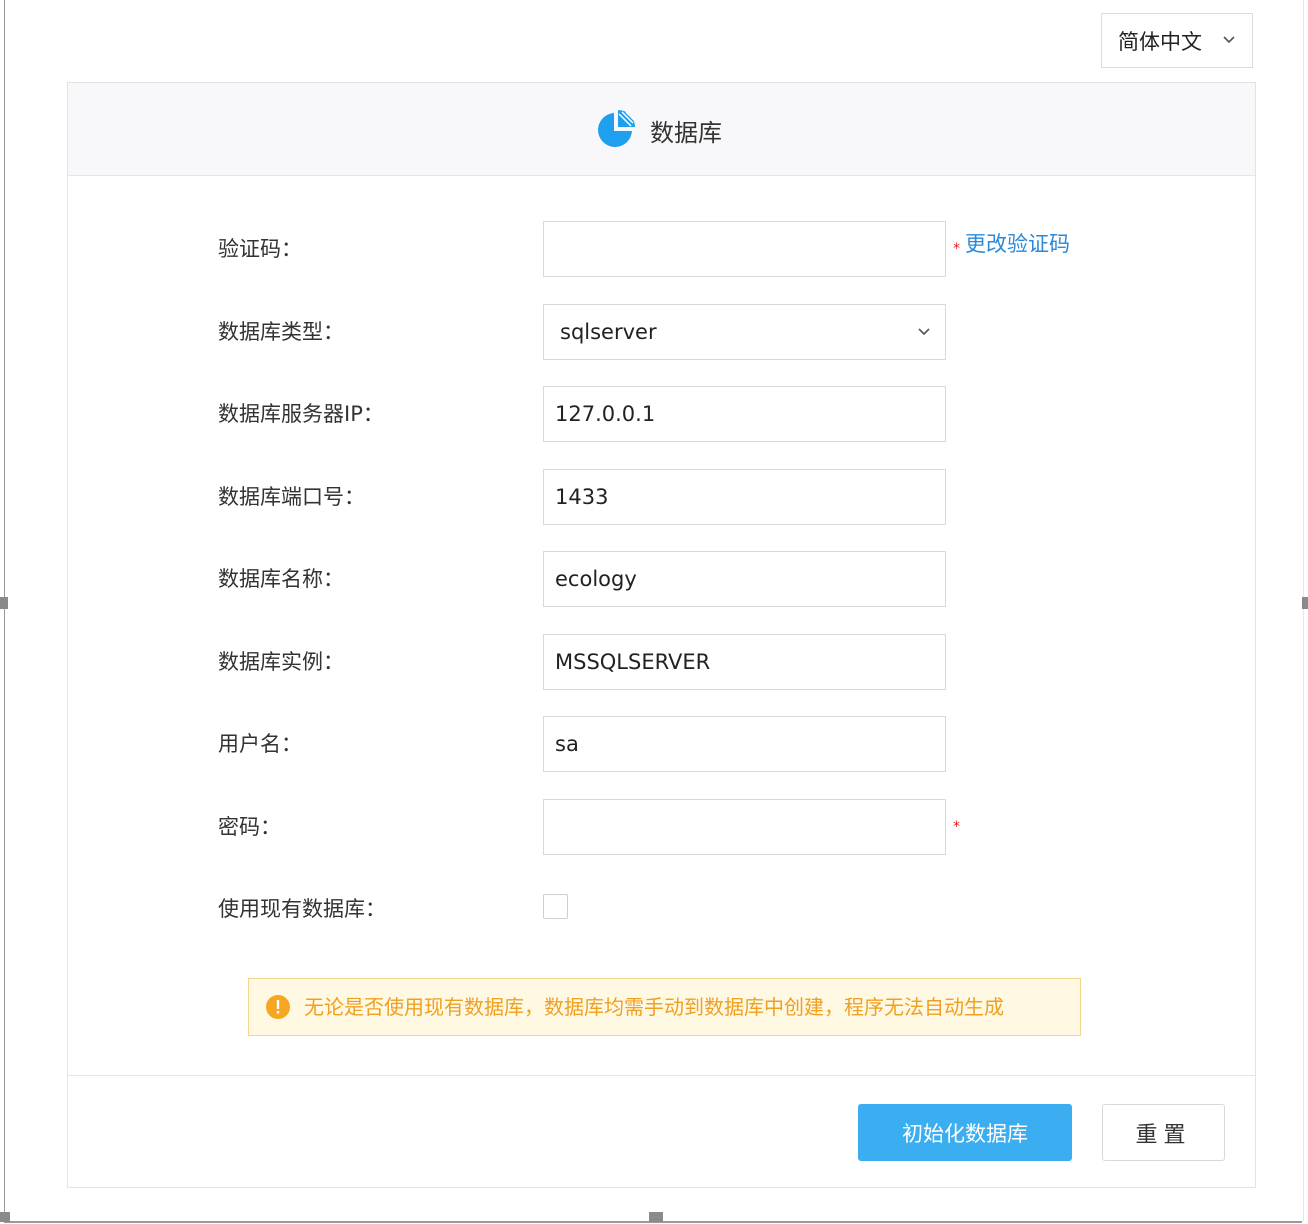  What do you see at coordinates (1305, 603) in the screenshot?
I see `resize-handle-right` at bounding box center [1305, 603].